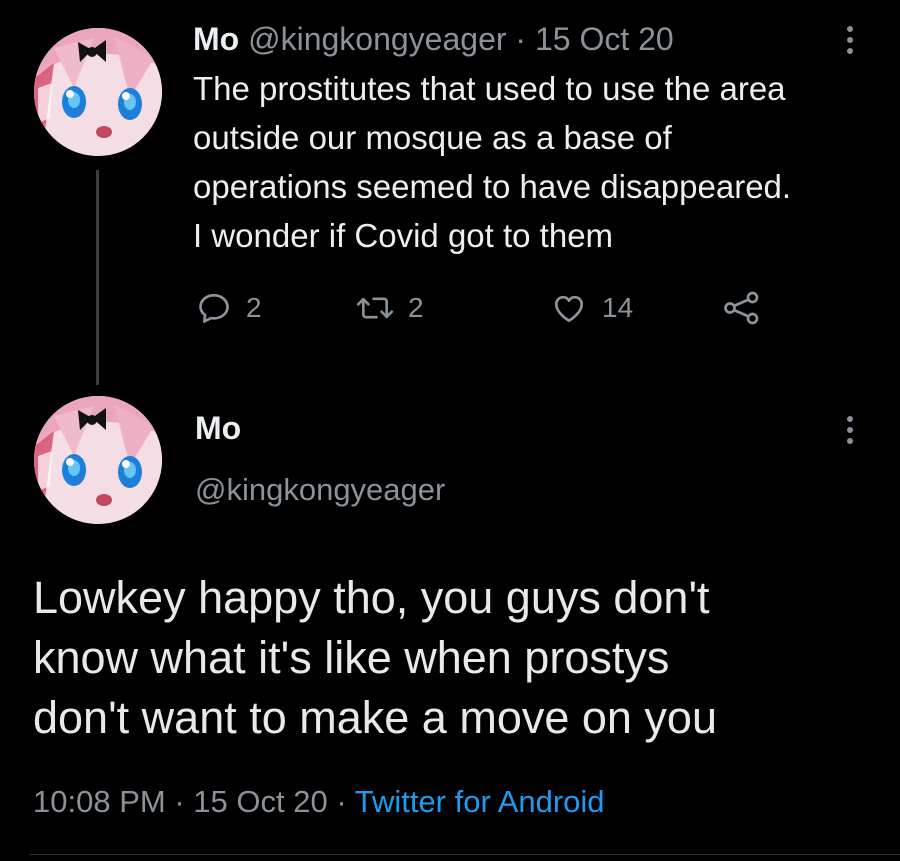  What do you see at coordinates (375, 308) in the screenshot?
I see `retweet-icon` at bounding box center [375, 308].